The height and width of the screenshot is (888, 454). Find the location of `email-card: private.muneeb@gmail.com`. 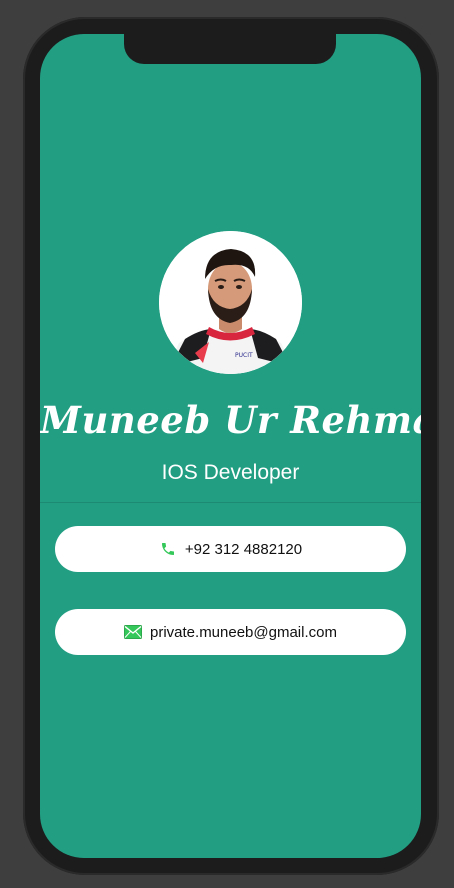

email-card: private.muneeb@gmail.com is located at coordinates (230, 632).